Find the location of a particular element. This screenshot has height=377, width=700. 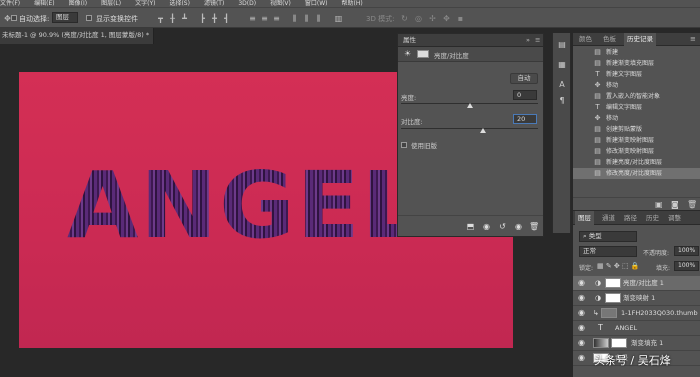

history-item: ▤ 创建剪贴蒙版 is located at coordinates (636, 129).